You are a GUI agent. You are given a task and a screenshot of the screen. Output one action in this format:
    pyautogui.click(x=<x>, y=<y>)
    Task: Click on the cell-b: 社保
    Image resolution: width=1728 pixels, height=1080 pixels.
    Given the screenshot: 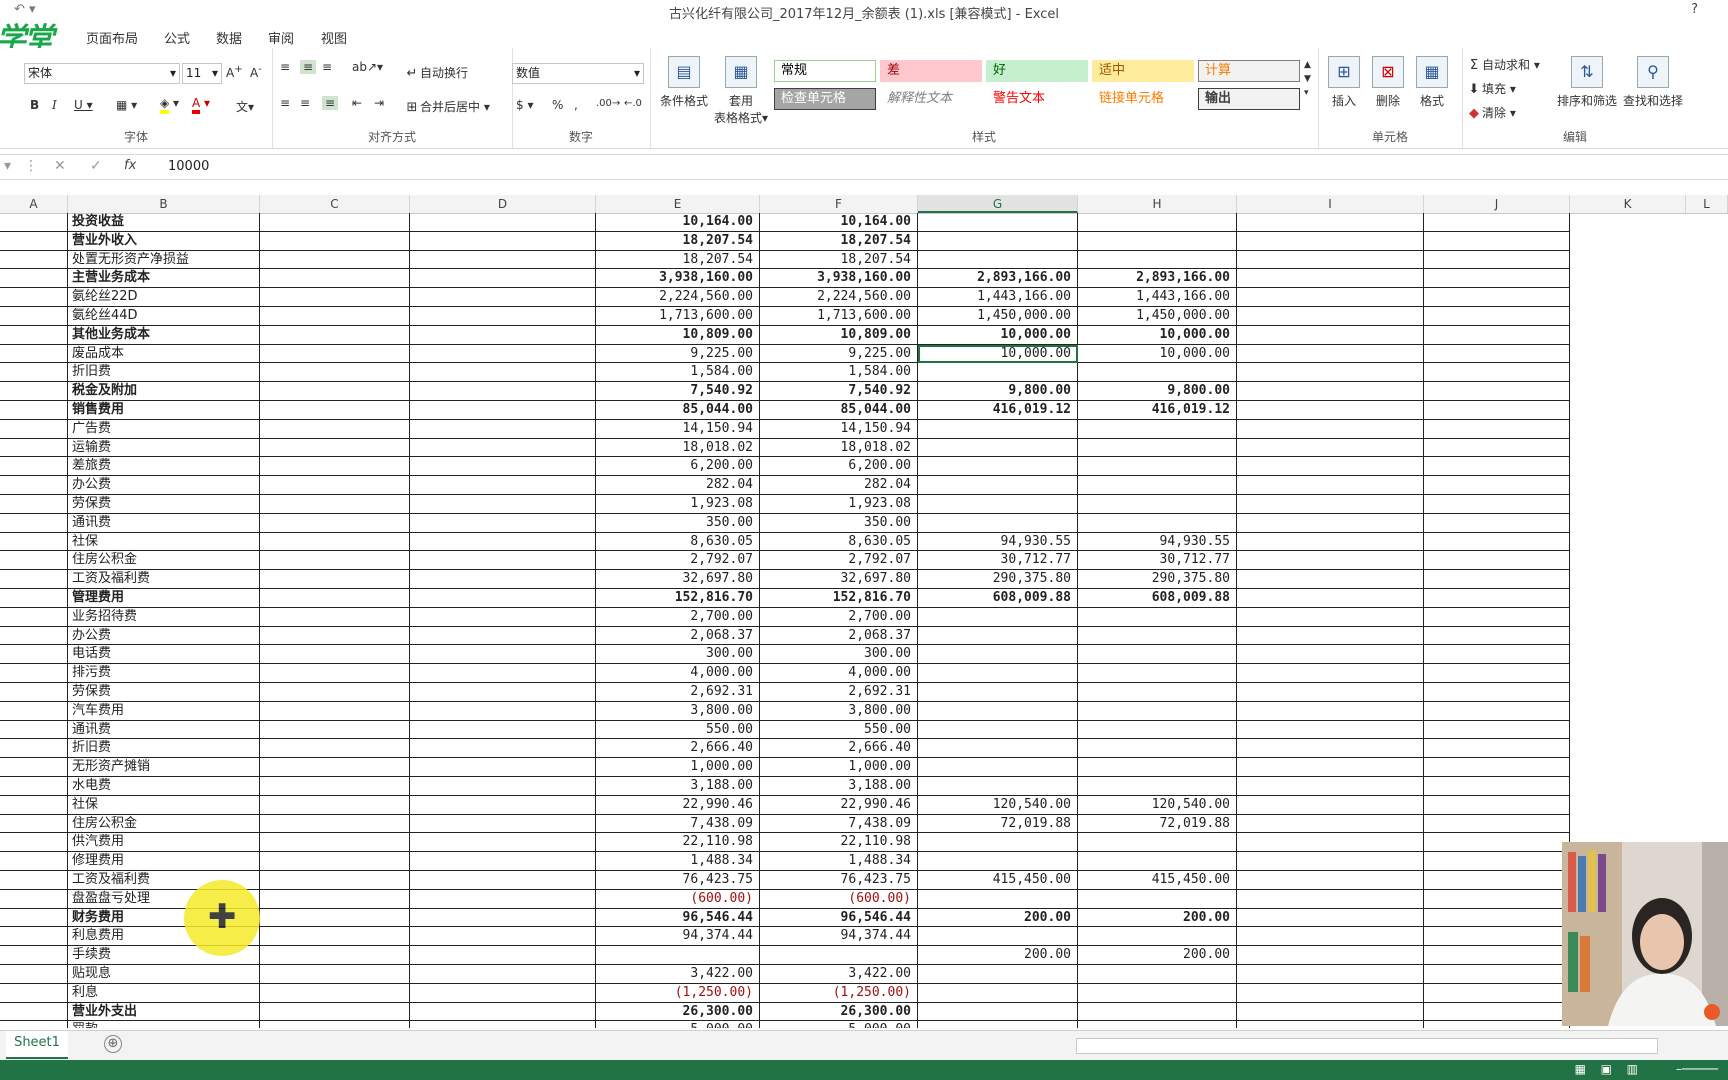 What is the action you would take?
    pyautogui.click(x=164, y=805)
    